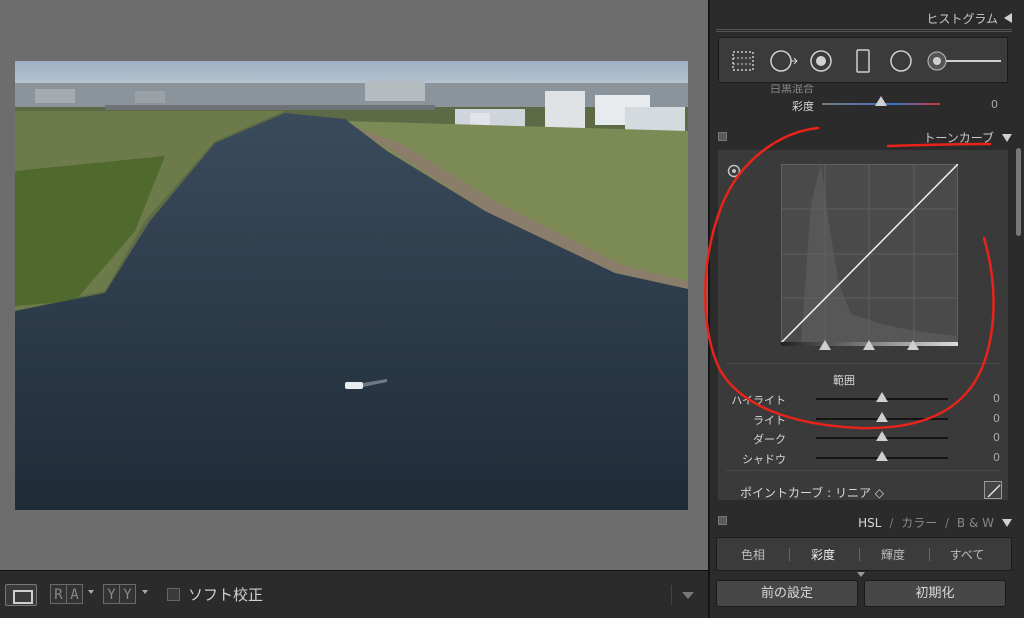 The image size is (1024, 618). Describe the element at coordinates (881, 101) in the screenshot. I see `saturation-thumb` at that location.